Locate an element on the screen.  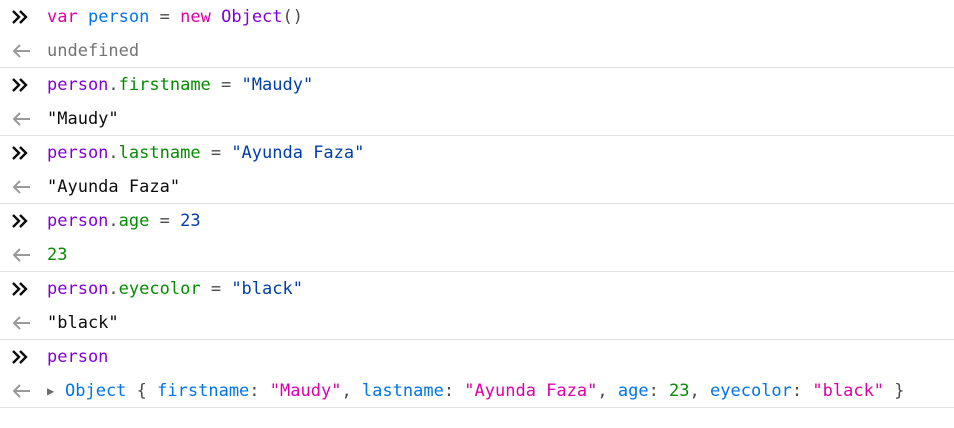
console-result-row: "black" is located at coordinates (477, 323).